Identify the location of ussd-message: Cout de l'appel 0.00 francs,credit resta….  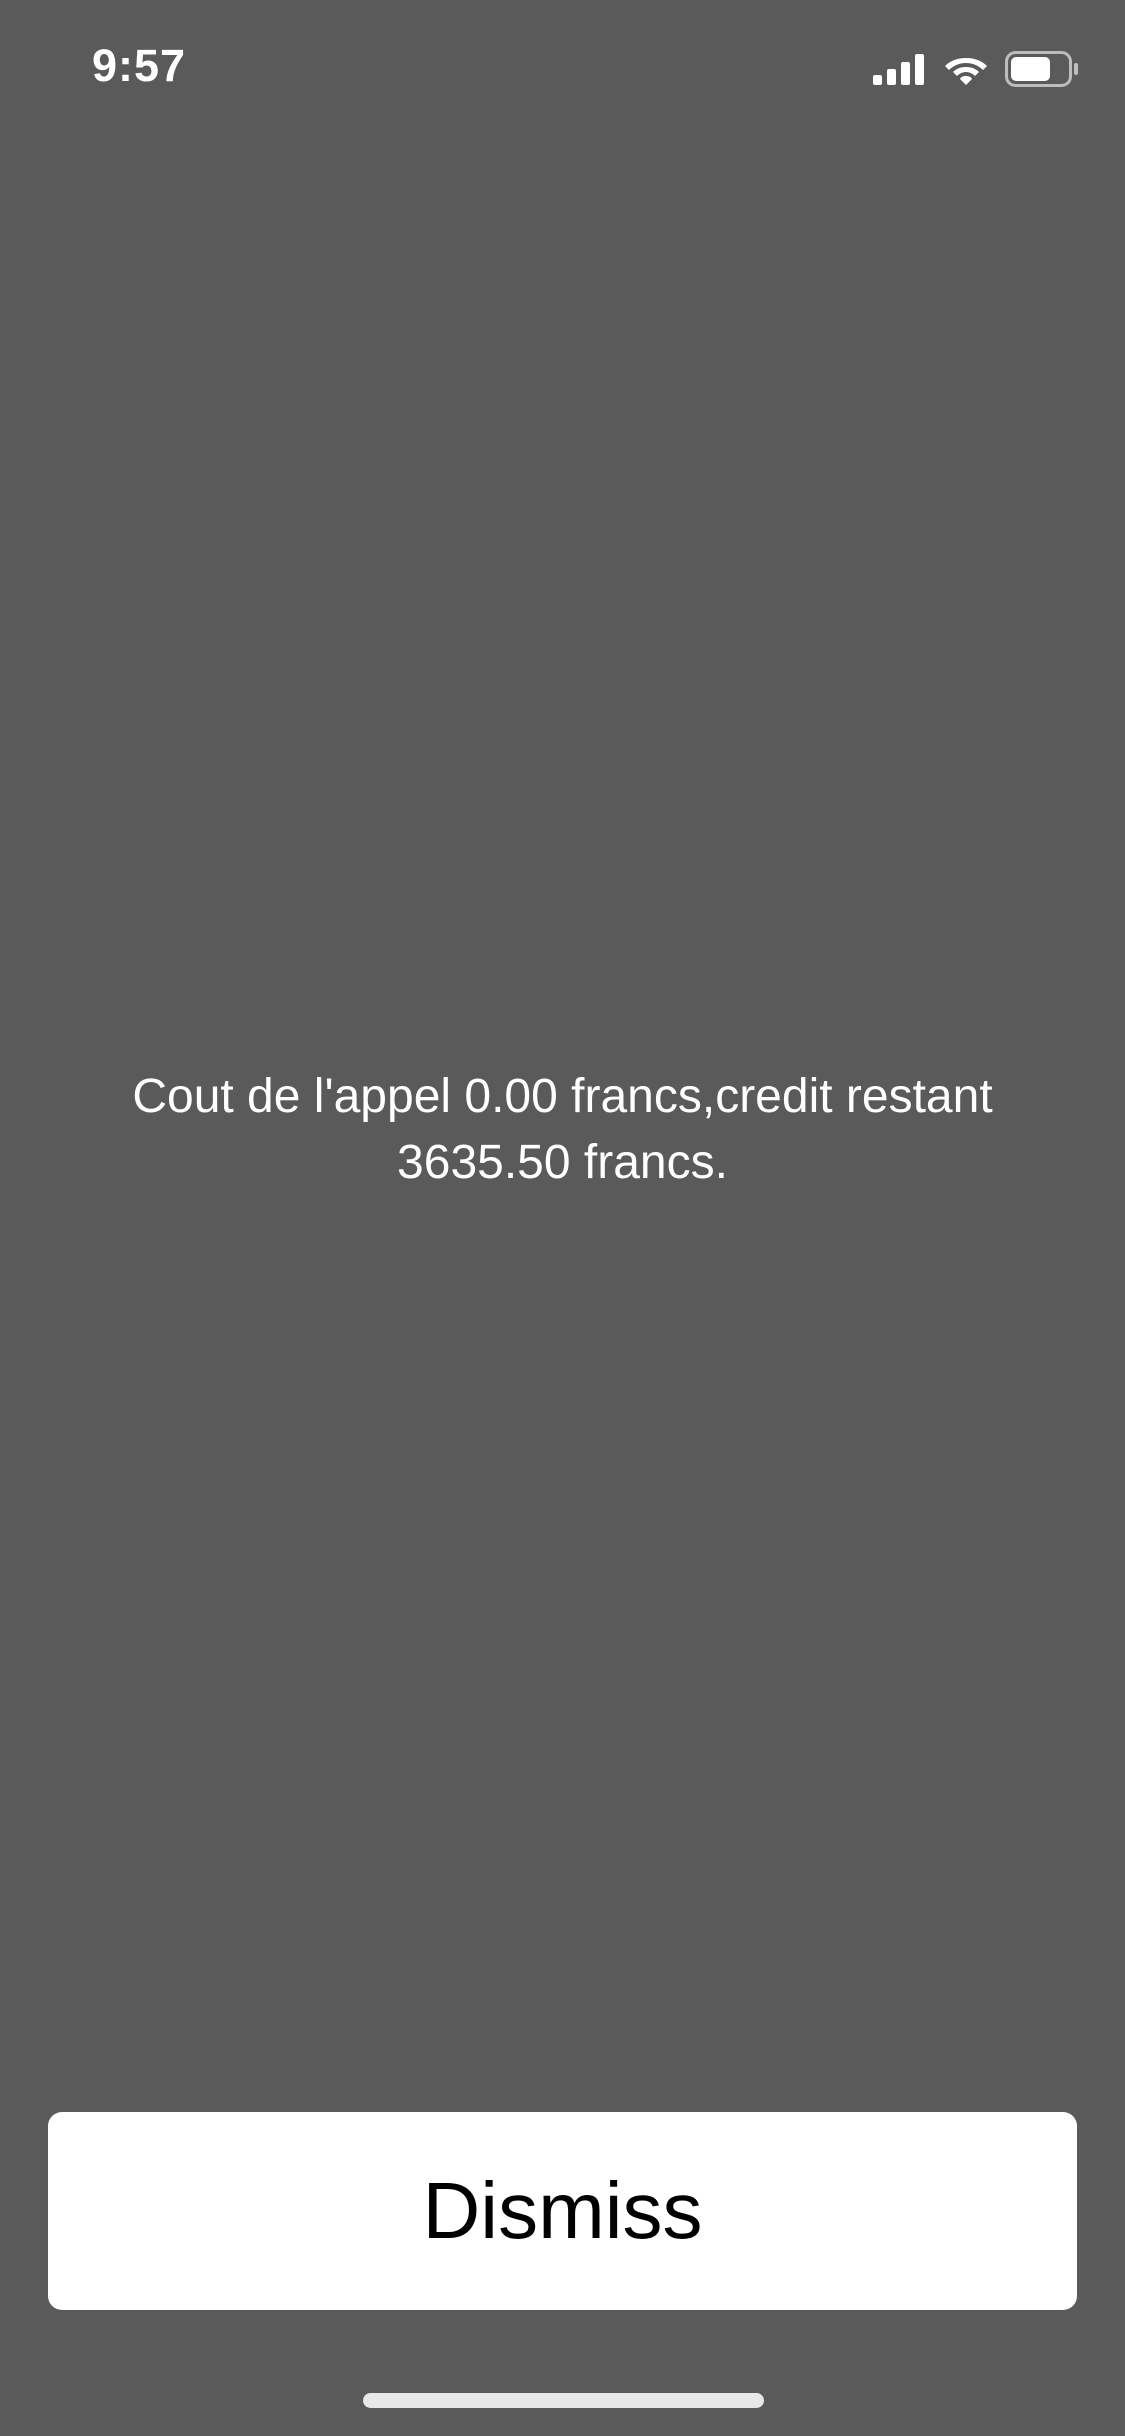
(562, 1129).